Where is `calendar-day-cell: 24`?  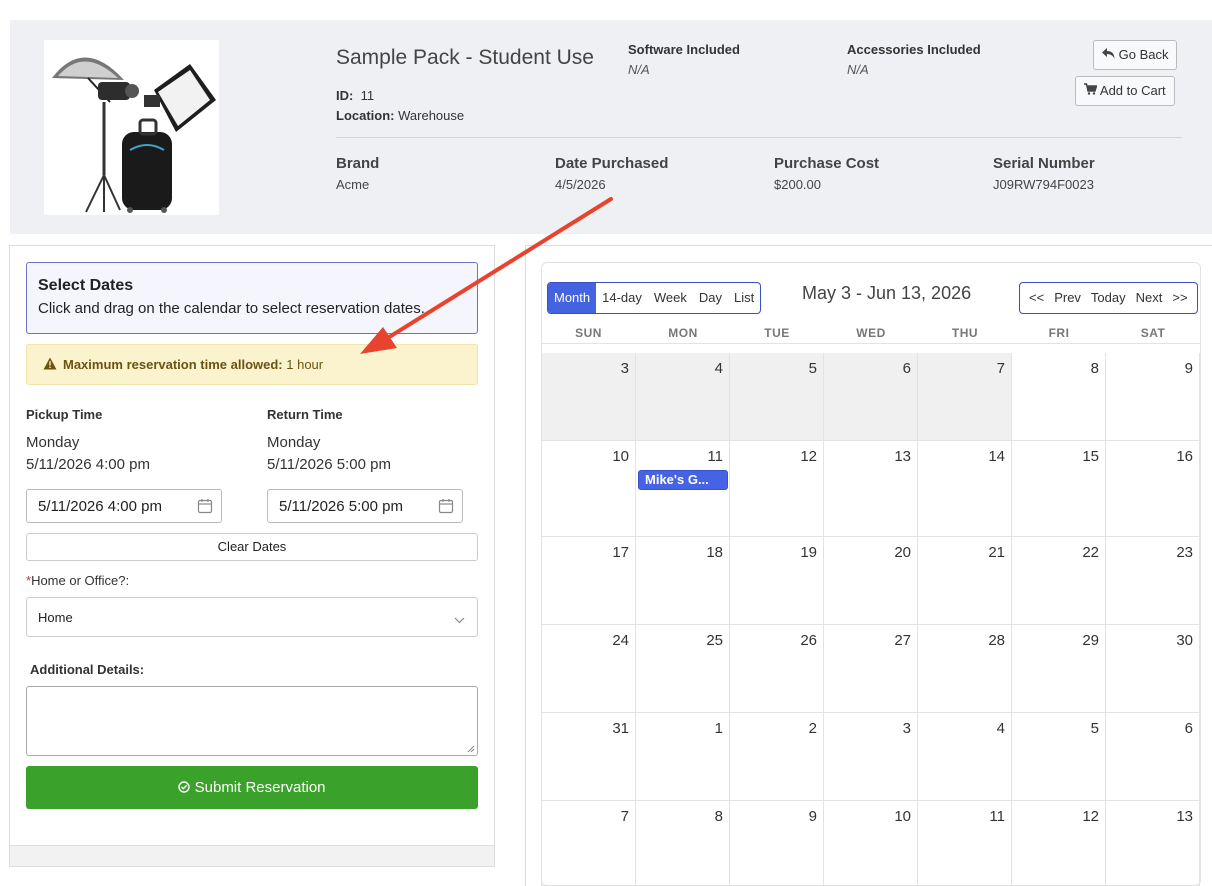 calendar-day-cell: 24 is located at coordinates (588, 669).